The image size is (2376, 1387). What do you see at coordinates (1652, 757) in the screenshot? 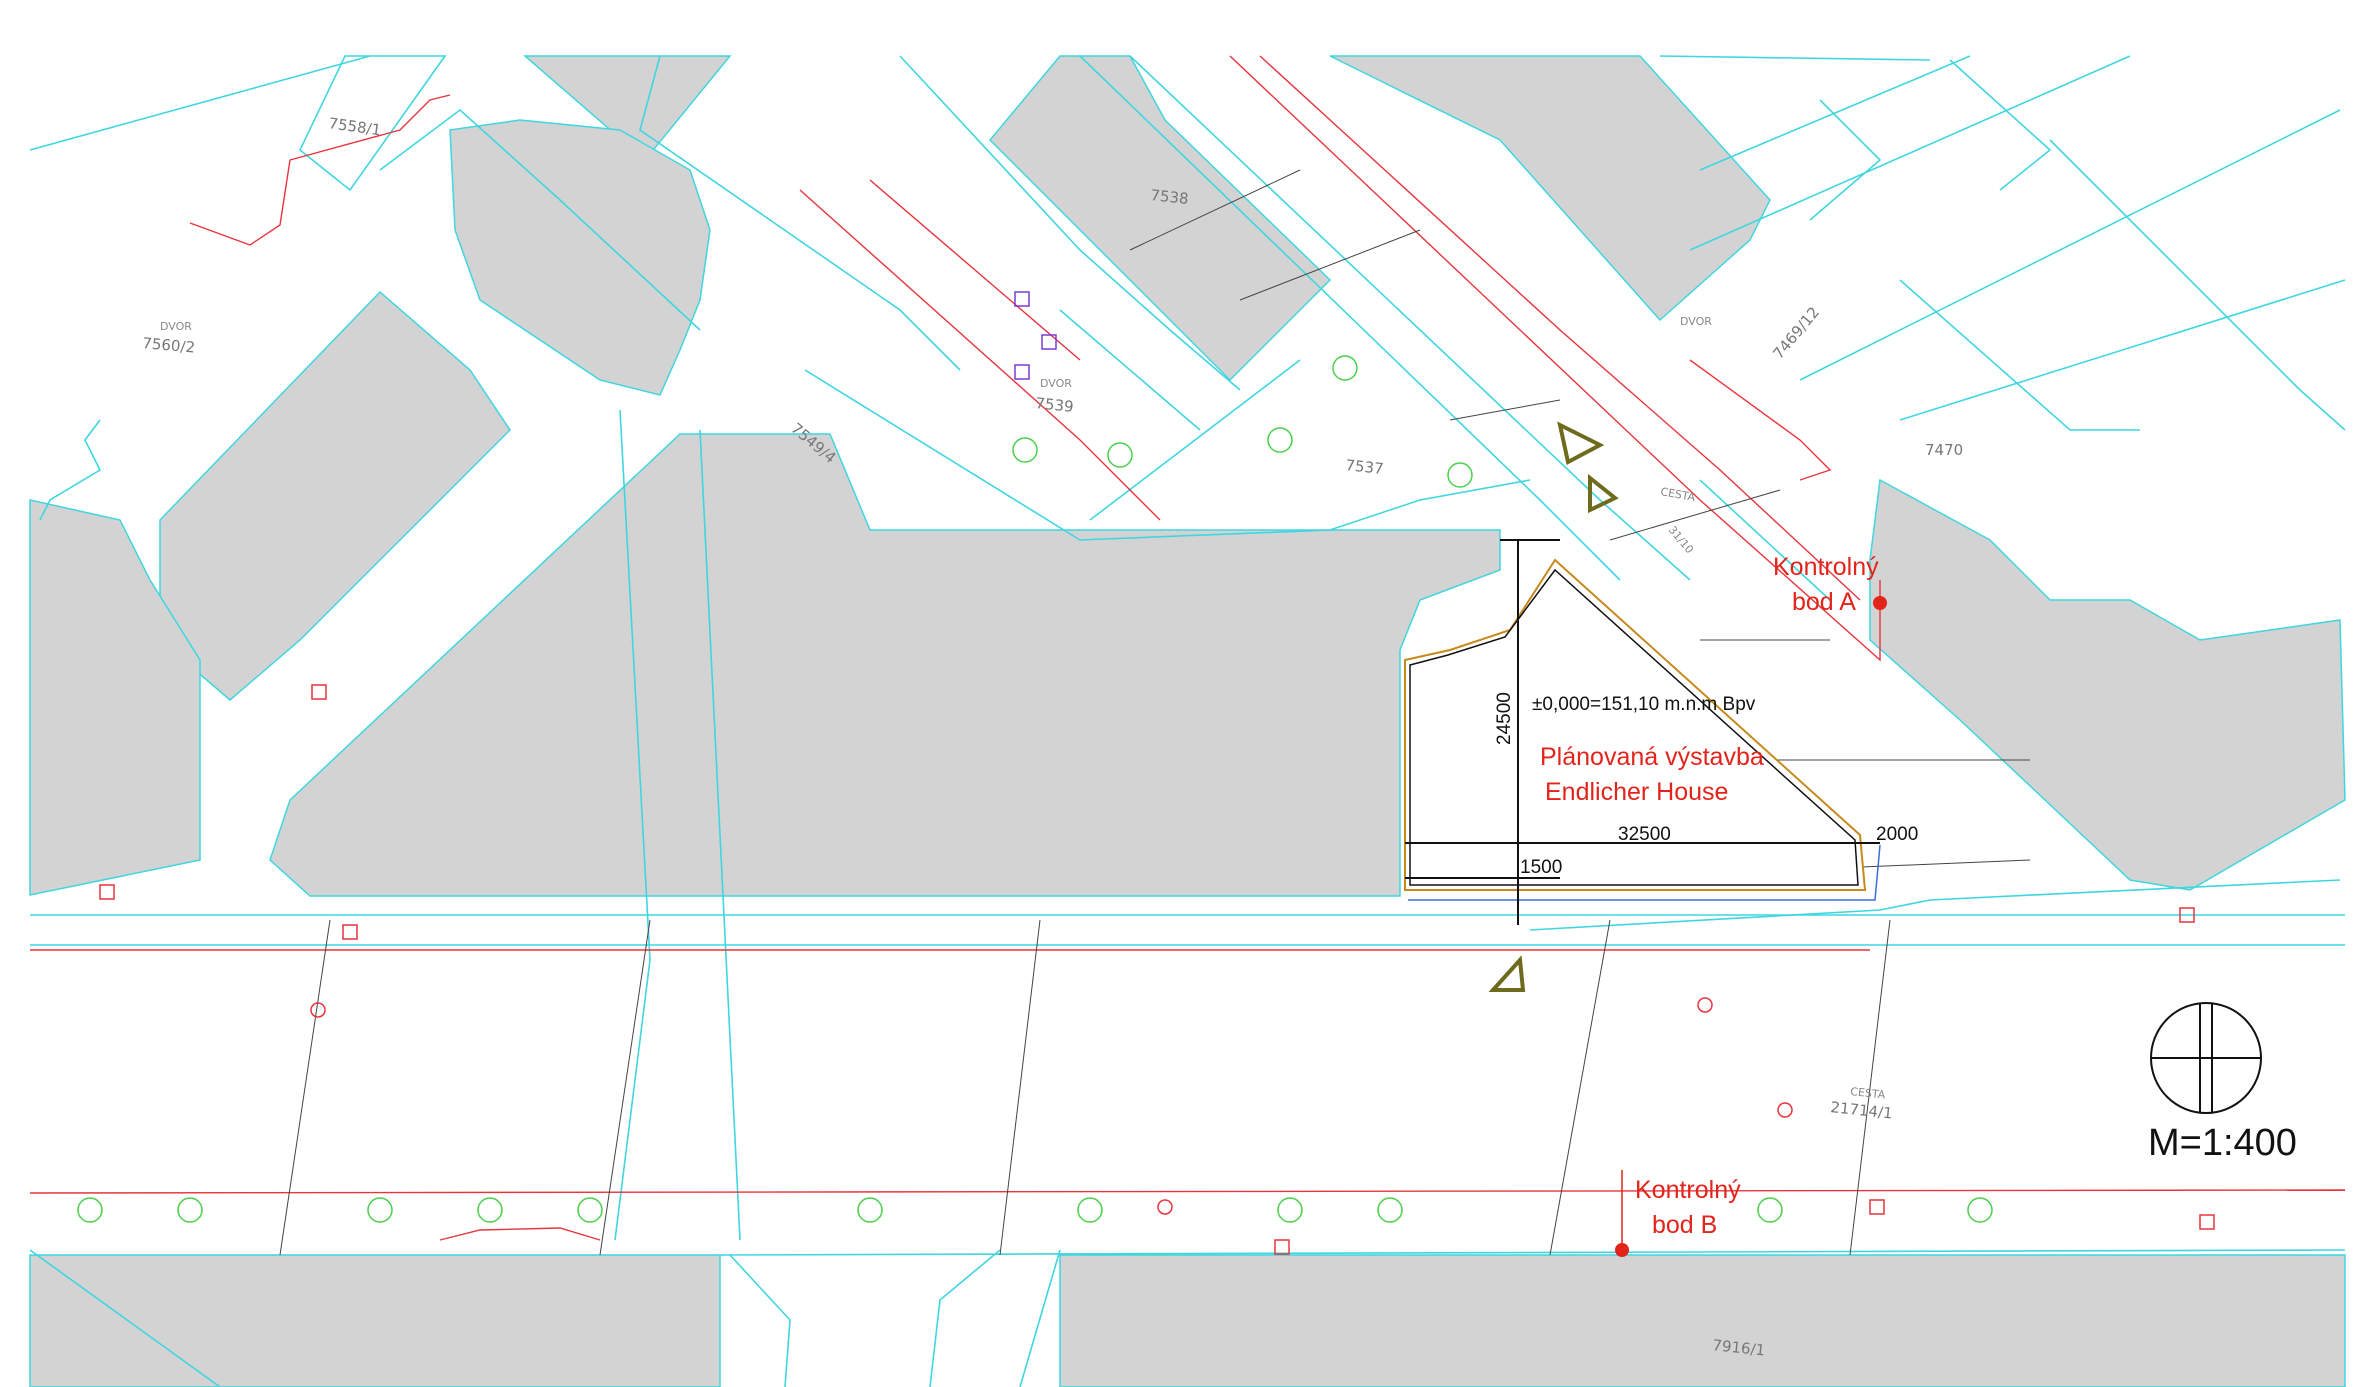
I see `building-title-line1: Plánovaná výstavba` at bounding box center [1652, 757].